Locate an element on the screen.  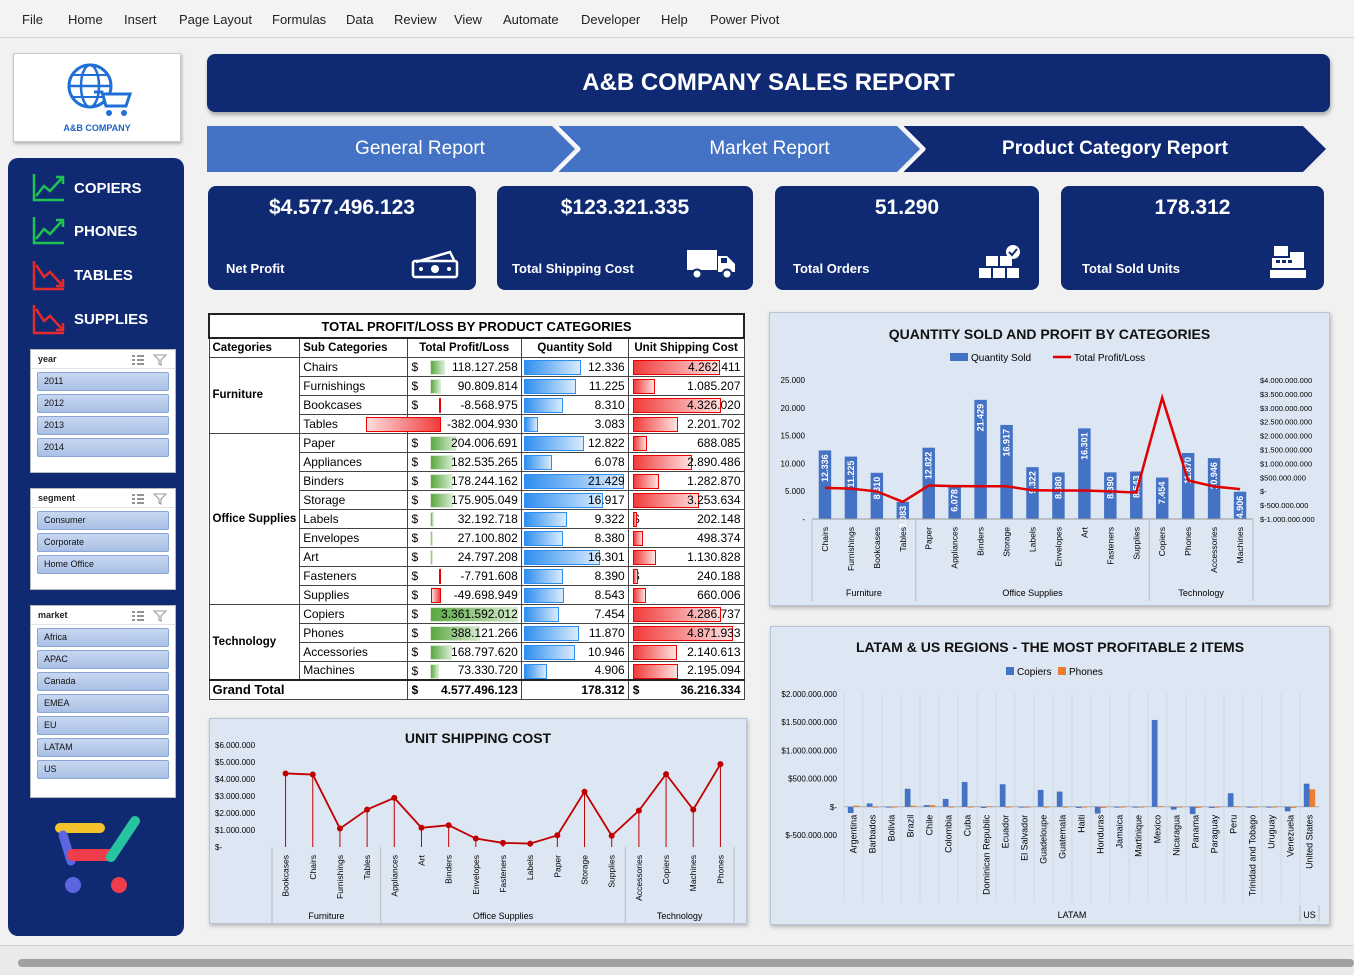
tab-product-category-report: Product Category Report is located at coordinates (1115, 148).